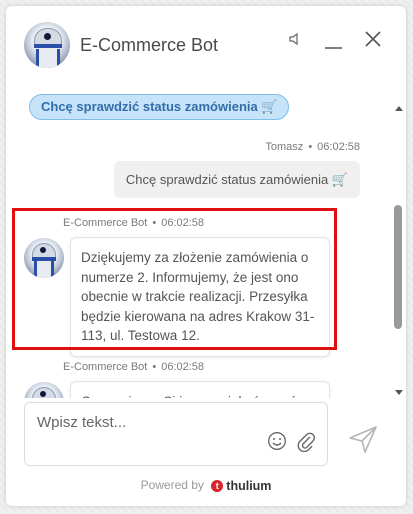 Image resolution: width=413 pixels, height=514 pixels. What do you see at coordinates (398, 267) in the screenshot?
I see `scrollbar-thumb` at bounding box center [398, 267].